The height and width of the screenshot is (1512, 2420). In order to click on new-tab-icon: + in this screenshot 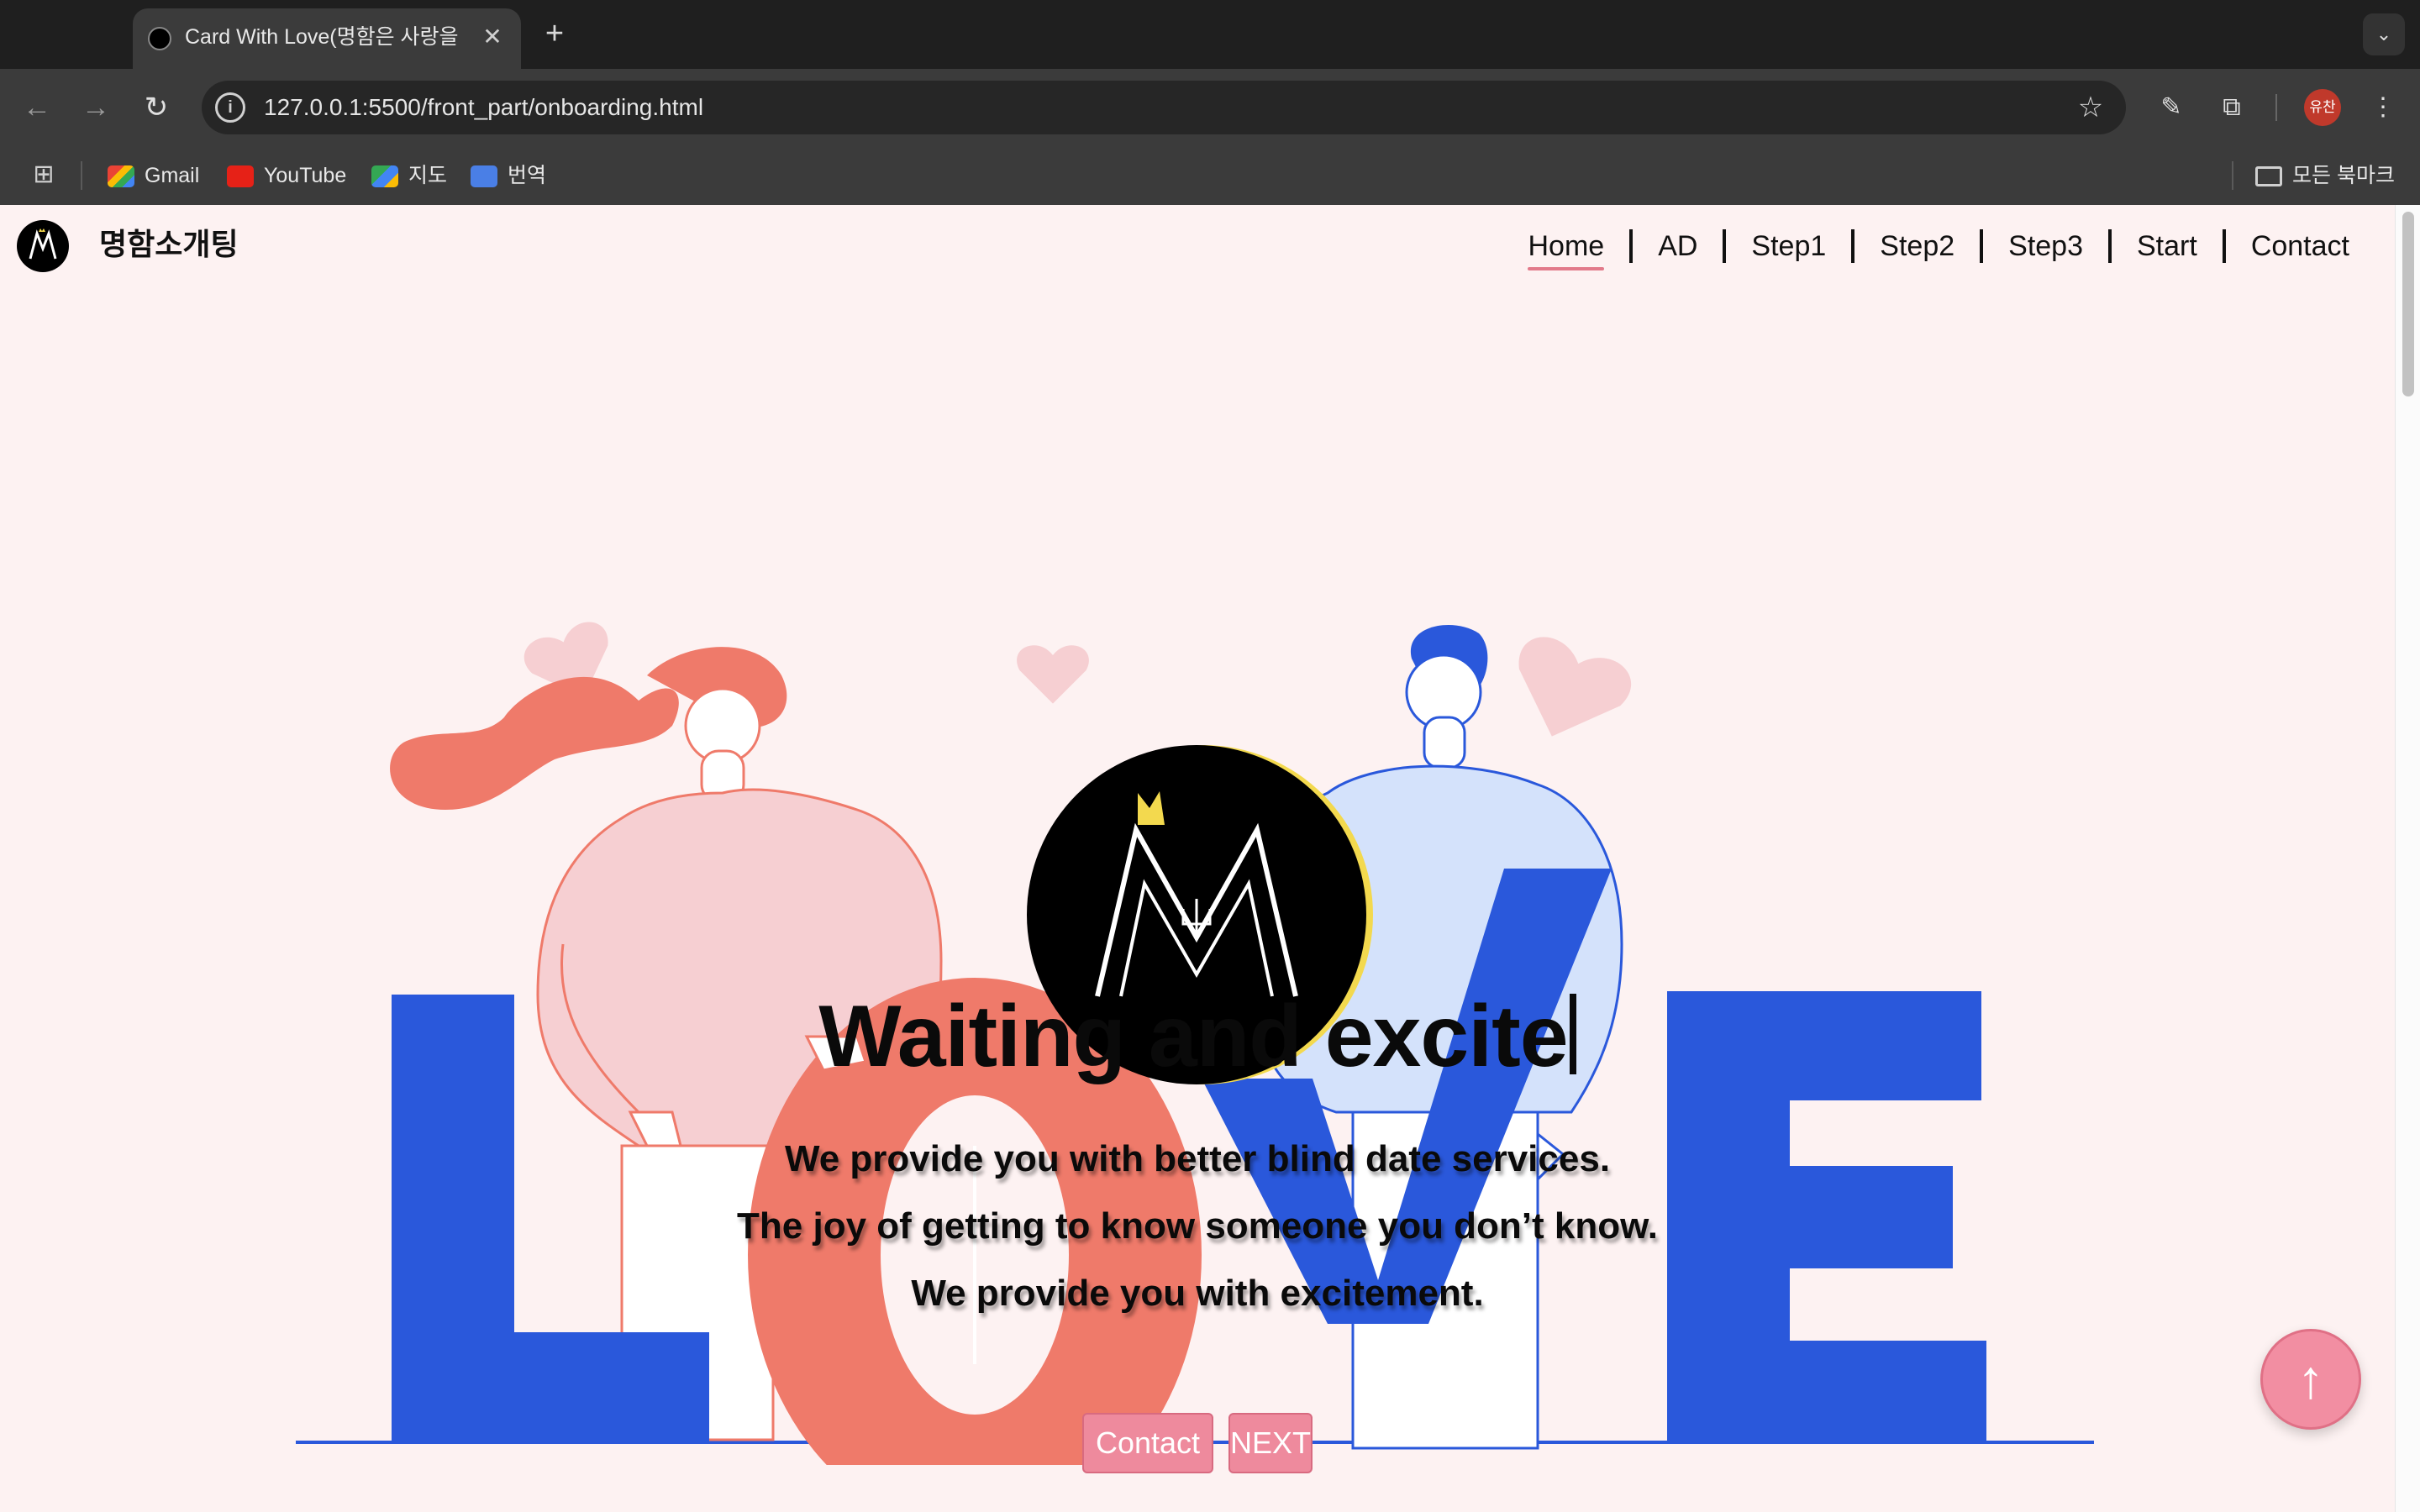, I will do `click(554, 33)`.